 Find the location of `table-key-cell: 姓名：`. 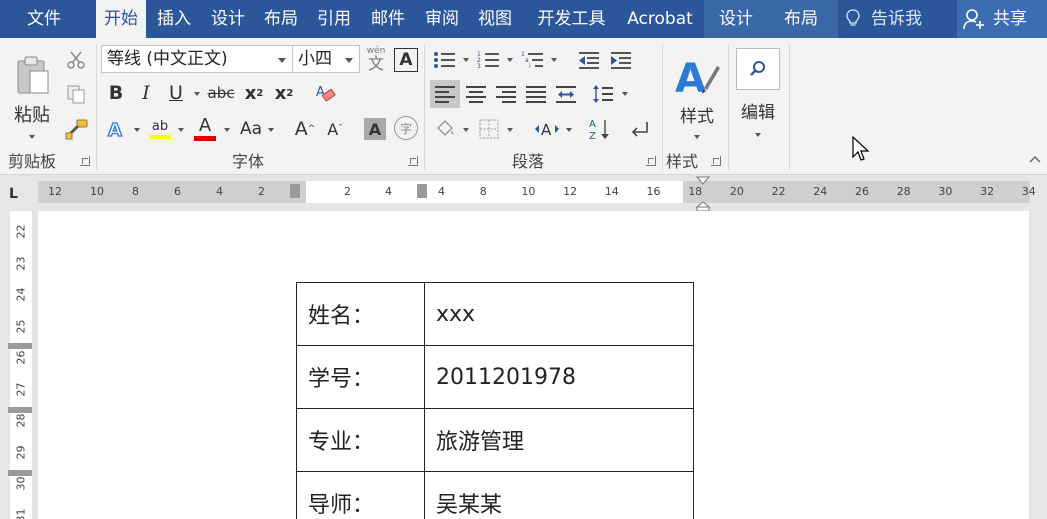

table-key-cell: 姓名： is located at coordinates (360, 314).